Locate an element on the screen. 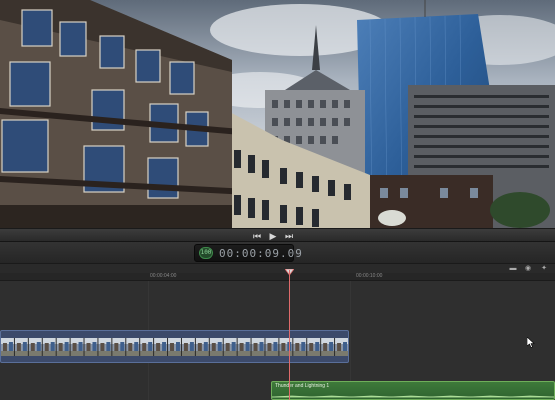  audio-waveform is located at coordinates (413, 396).